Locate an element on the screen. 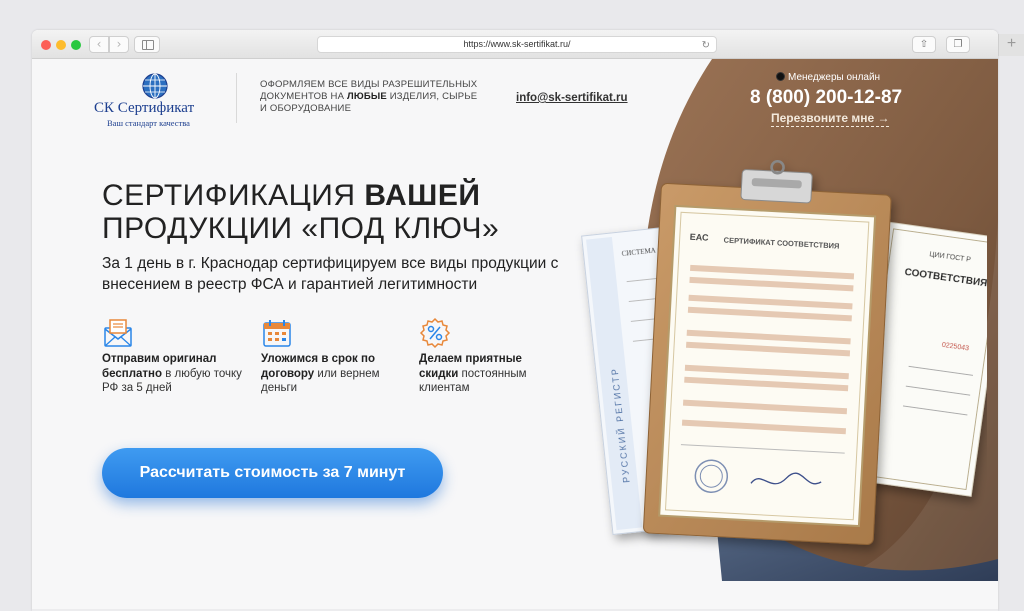  logo-subtitle: Ваш стандарт качества is located at coordinates (148, 123).